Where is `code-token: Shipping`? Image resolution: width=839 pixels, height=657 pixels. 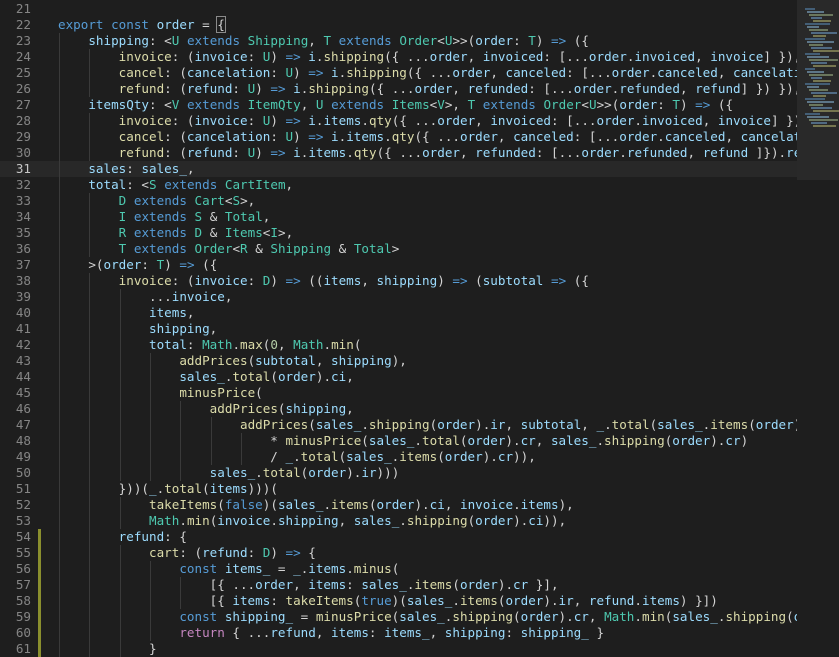
code-token: Shipping is located at coordinates (278, 40).